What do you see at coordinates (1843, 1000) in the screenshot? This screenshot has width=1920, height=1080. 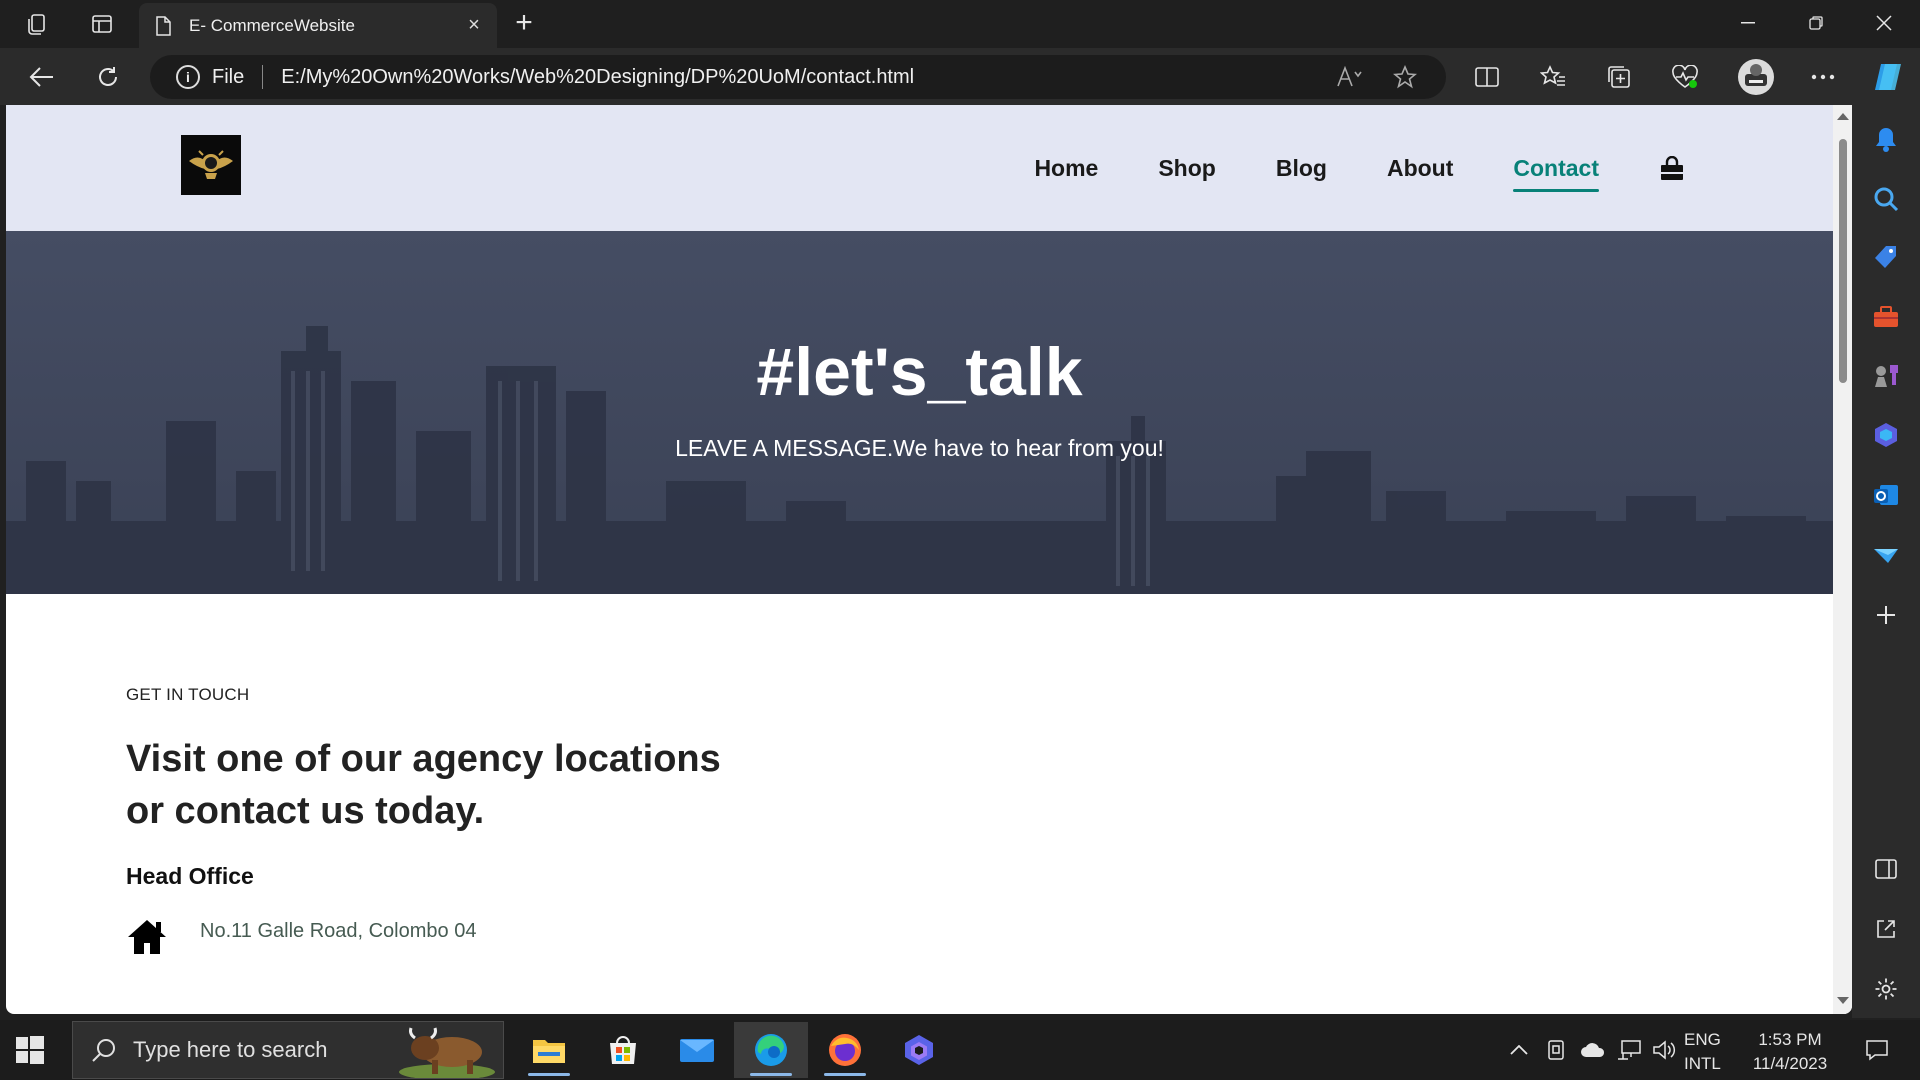 I see `scroll-down-arrow-icon` at bounding box center [1843, 1000].